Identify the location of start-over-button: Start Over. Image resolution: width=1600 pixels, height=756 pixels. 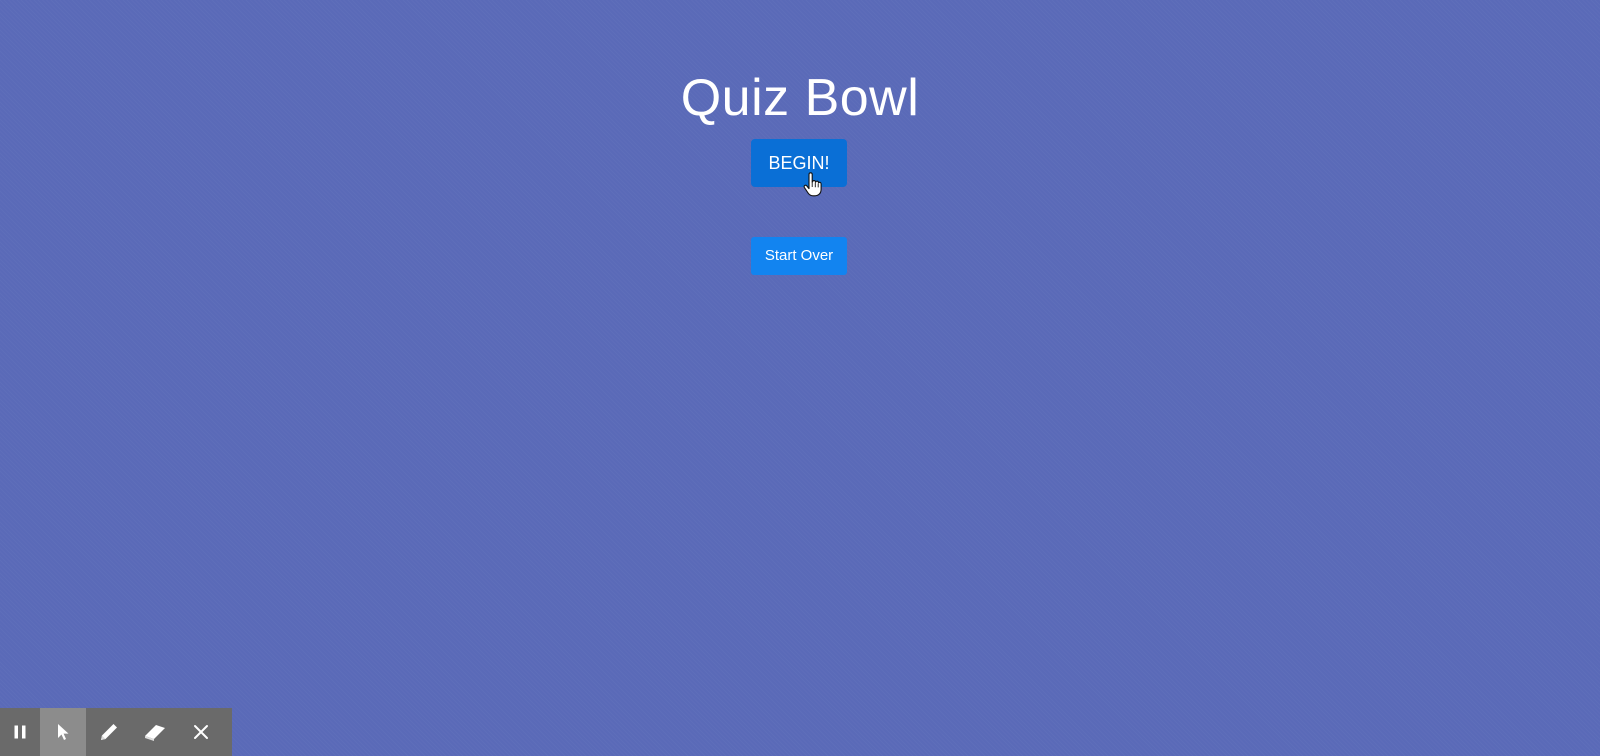
(799, 256).